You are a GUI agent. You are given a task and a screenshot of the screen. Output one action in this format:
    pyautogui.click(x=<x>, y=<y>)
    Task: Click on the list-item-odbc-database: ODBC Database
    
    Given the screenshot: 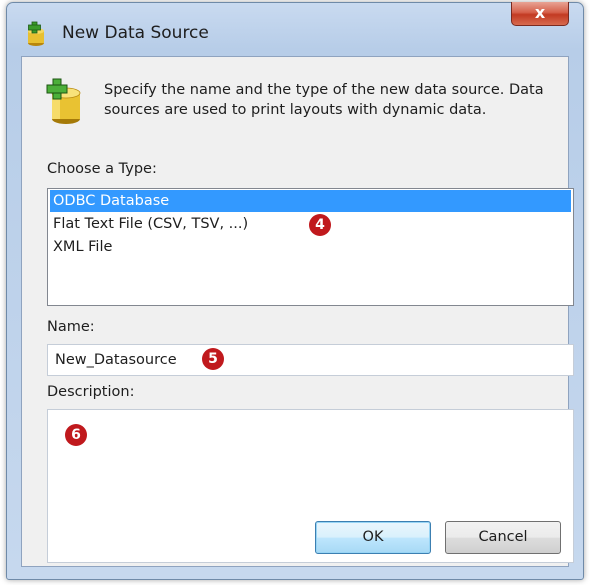 What is the action you would take?
    pyautogui.click(x=310, y=201)
    